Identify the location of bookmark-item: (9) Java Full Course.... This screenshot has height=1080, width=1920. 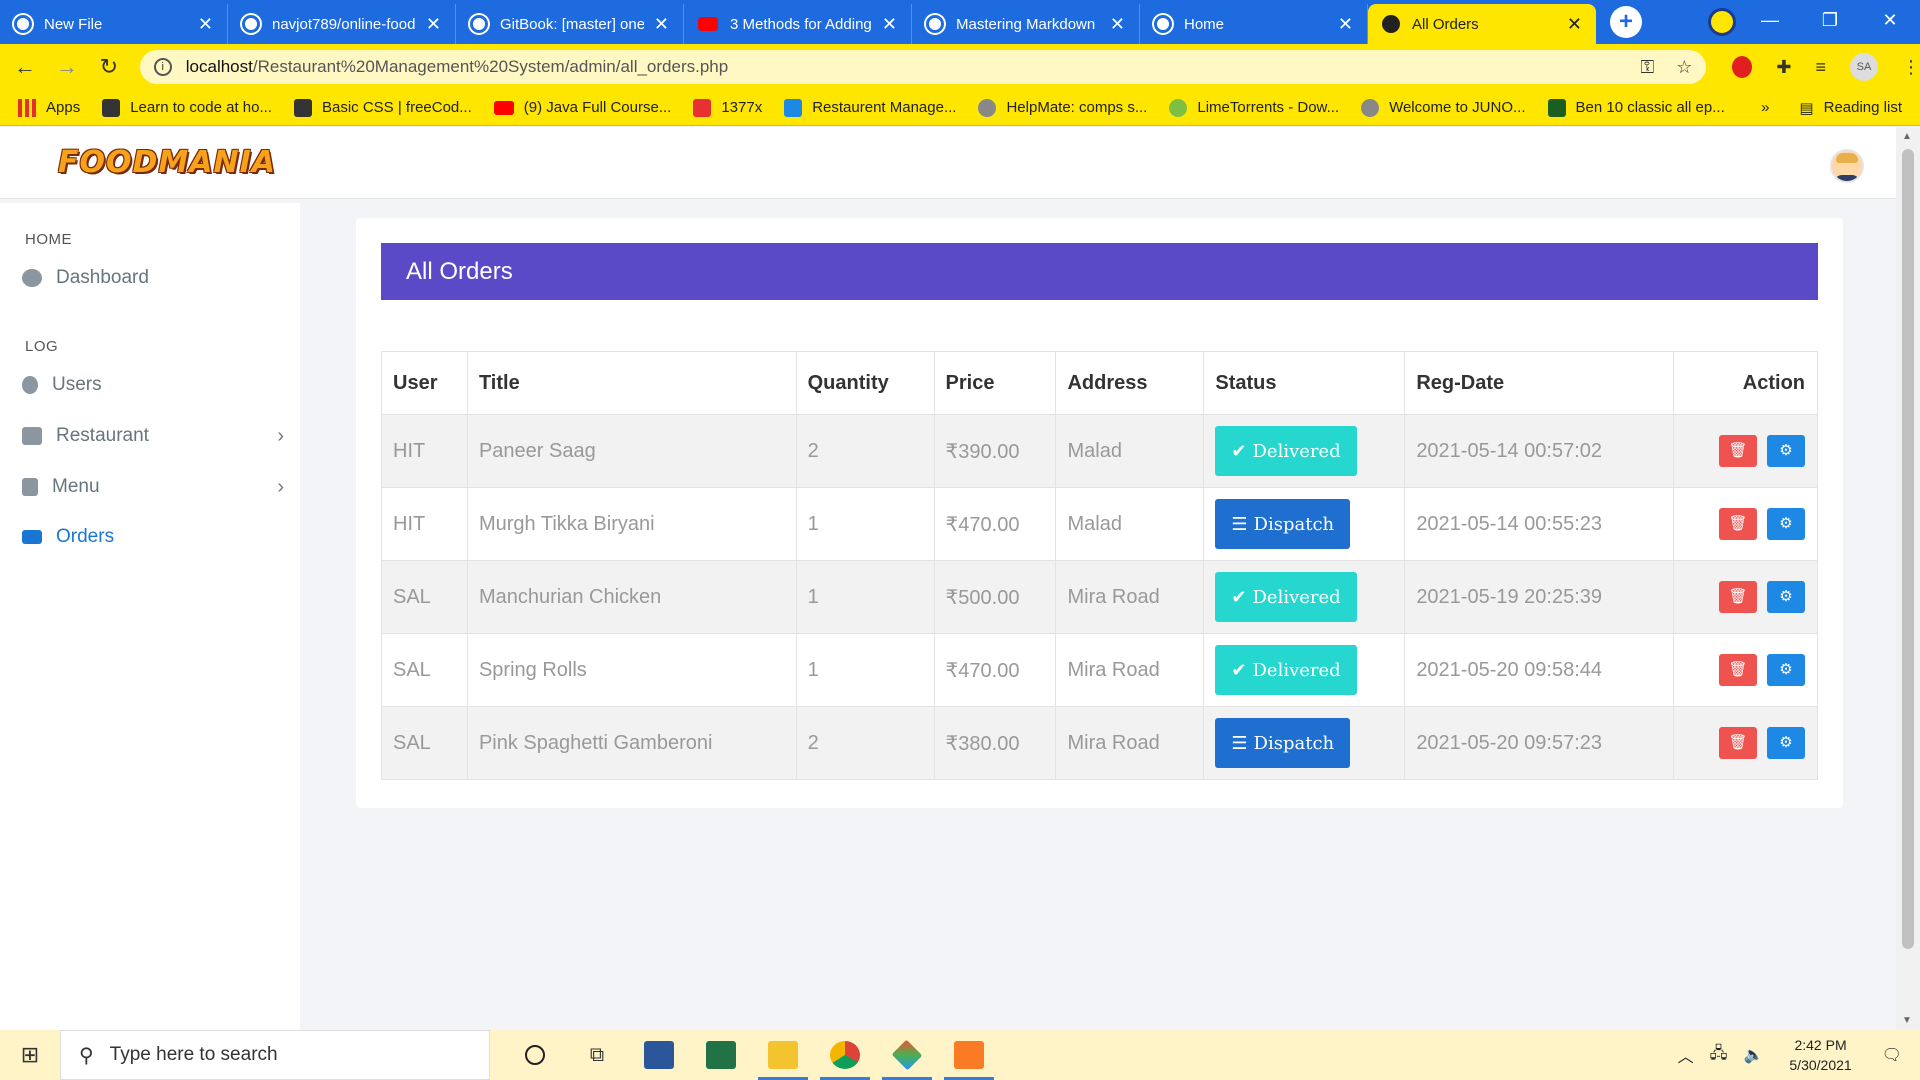
(582, 107).